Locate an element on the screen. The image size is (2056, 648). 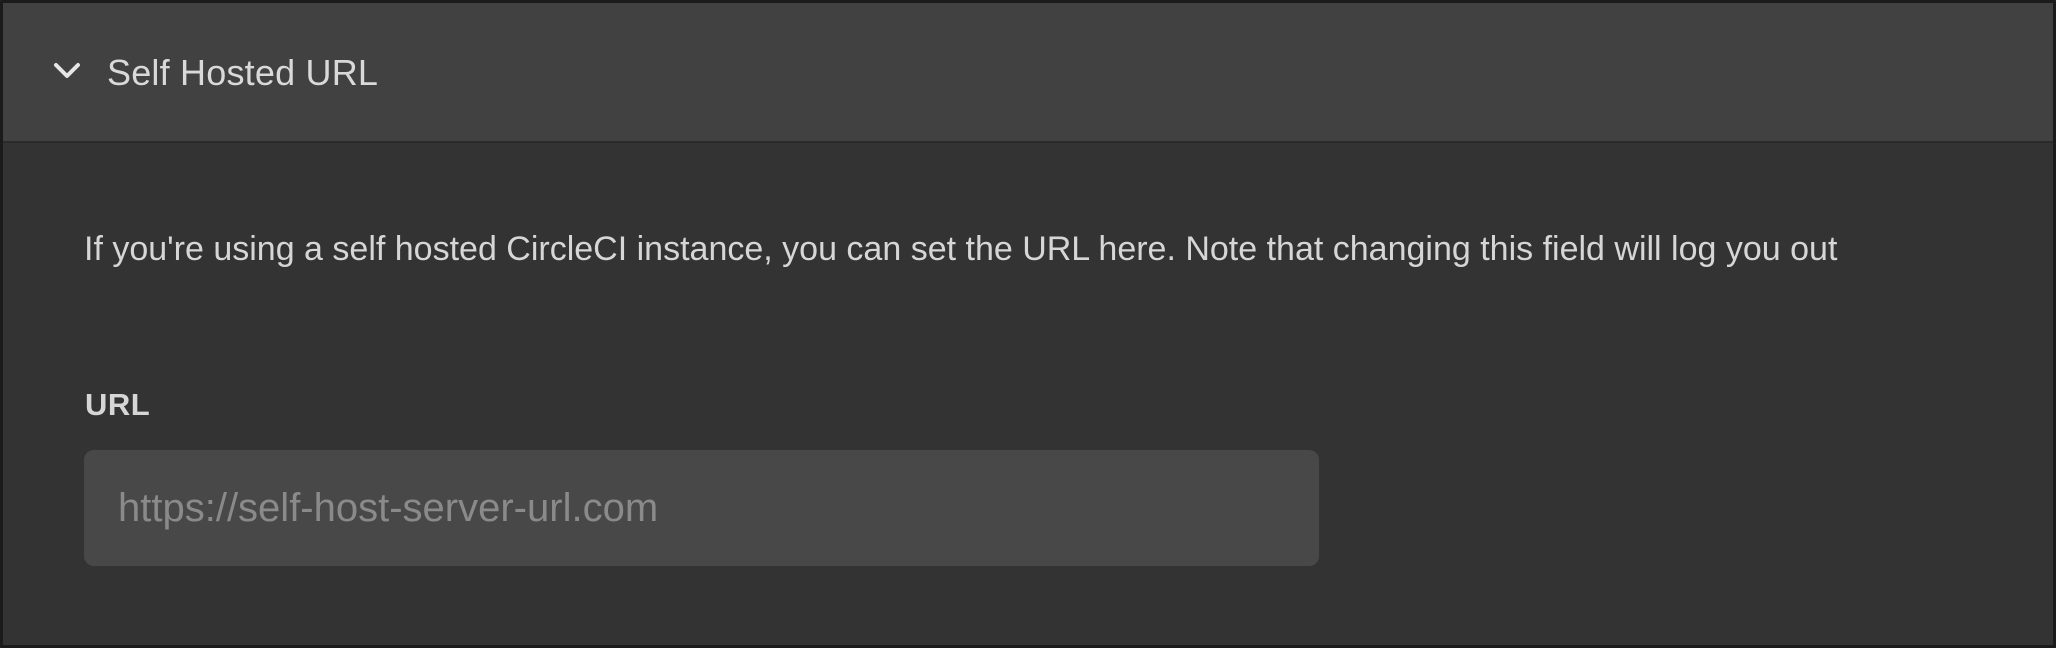
section-title: Self Hosted URL is located at coordinates (243, 72).